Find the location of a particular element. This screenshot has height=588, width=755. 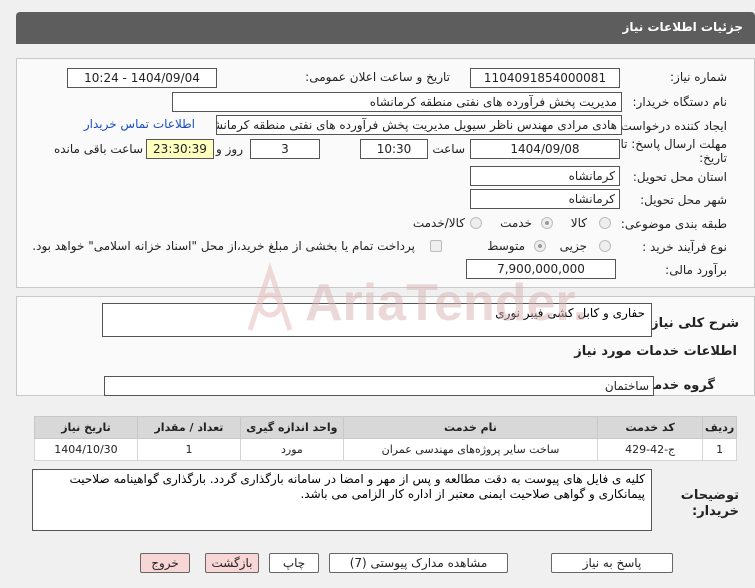

treasury-payment-checkbox is located at coordinates (436, 246).